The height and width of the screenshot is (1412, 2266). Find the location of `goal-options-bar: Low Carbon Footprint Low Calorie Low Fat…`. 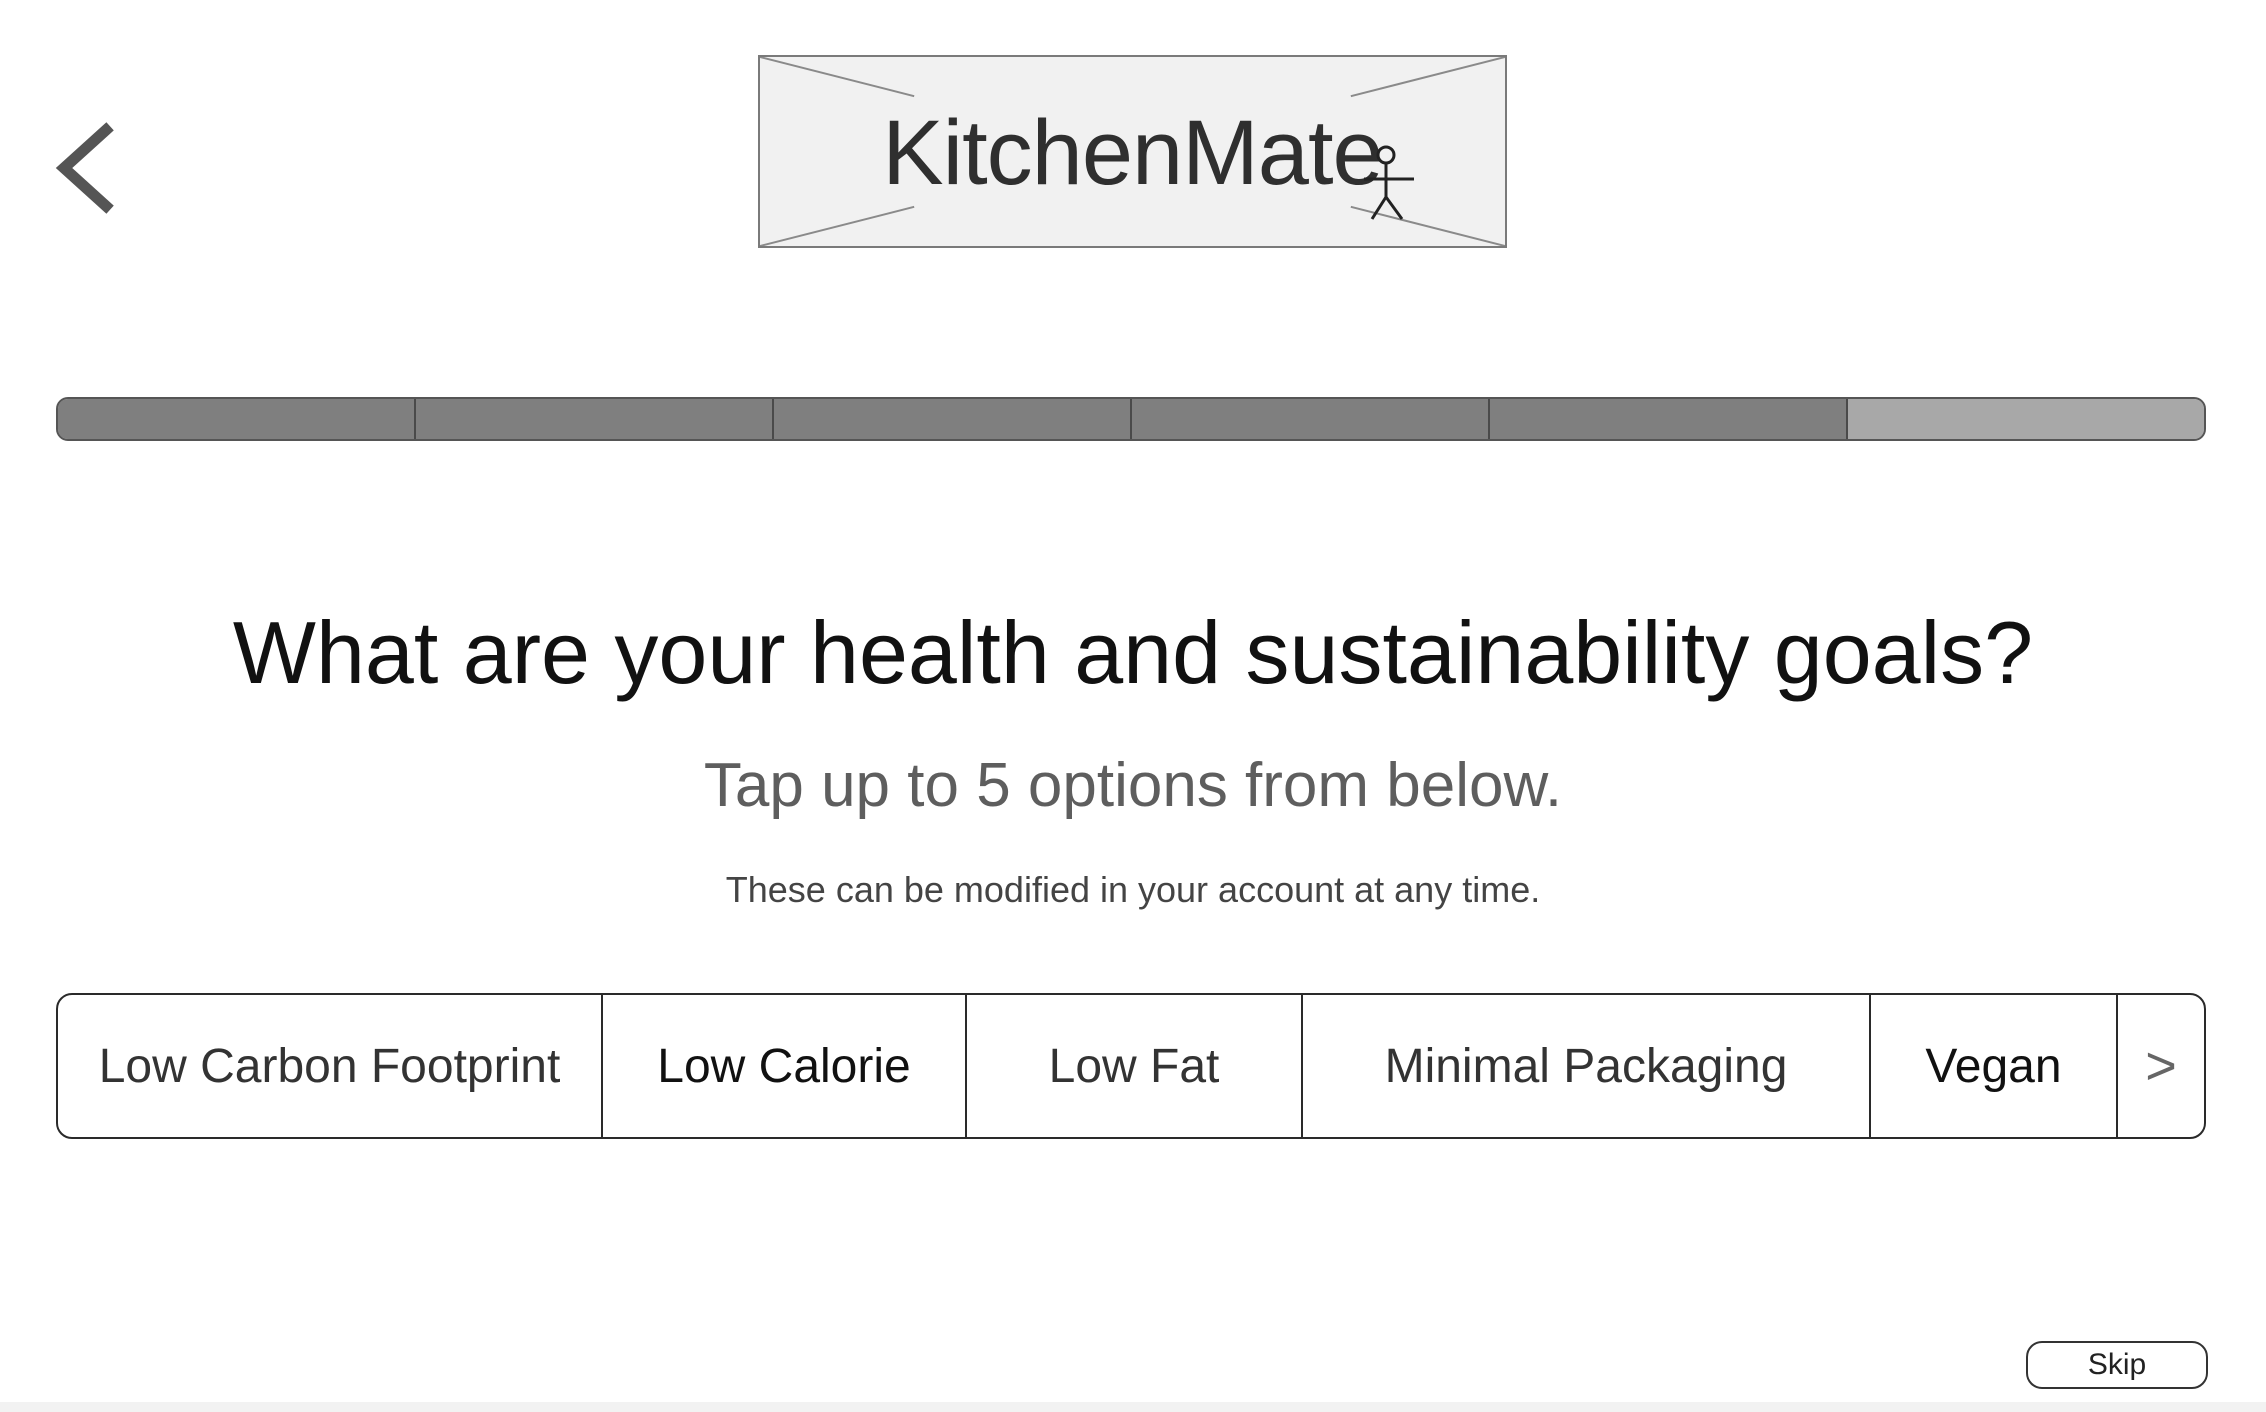

goal-options-bar: Low Carbon Footprint Low Calorie Low Fat… is located at coordinates (1131, 1066).